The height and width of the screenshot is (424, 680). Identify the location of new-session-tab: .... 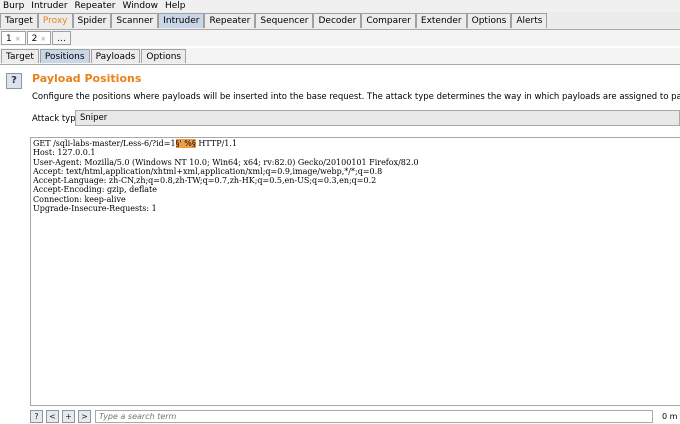
(61, 38).